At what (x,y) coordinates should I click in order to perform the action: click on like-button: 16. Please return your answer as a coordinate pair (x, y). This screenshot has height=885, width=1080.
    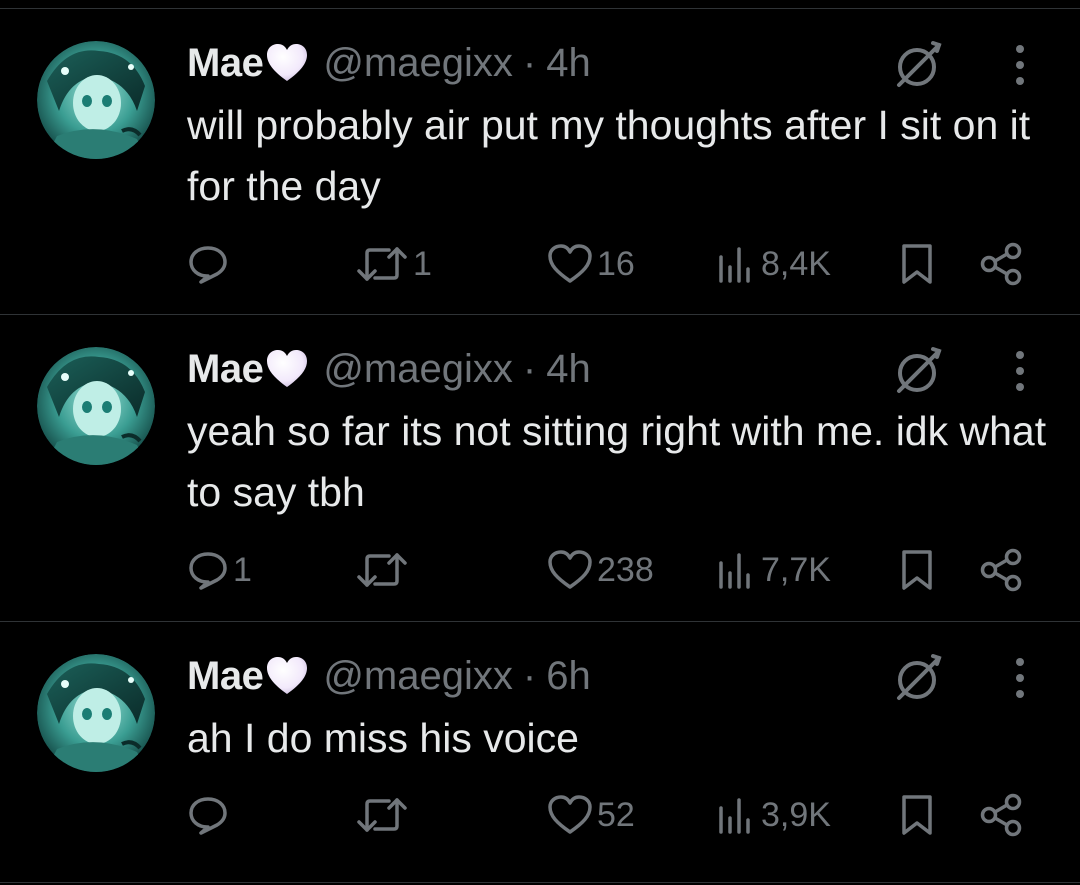
    Looking at the image, I should click on (591, 264).